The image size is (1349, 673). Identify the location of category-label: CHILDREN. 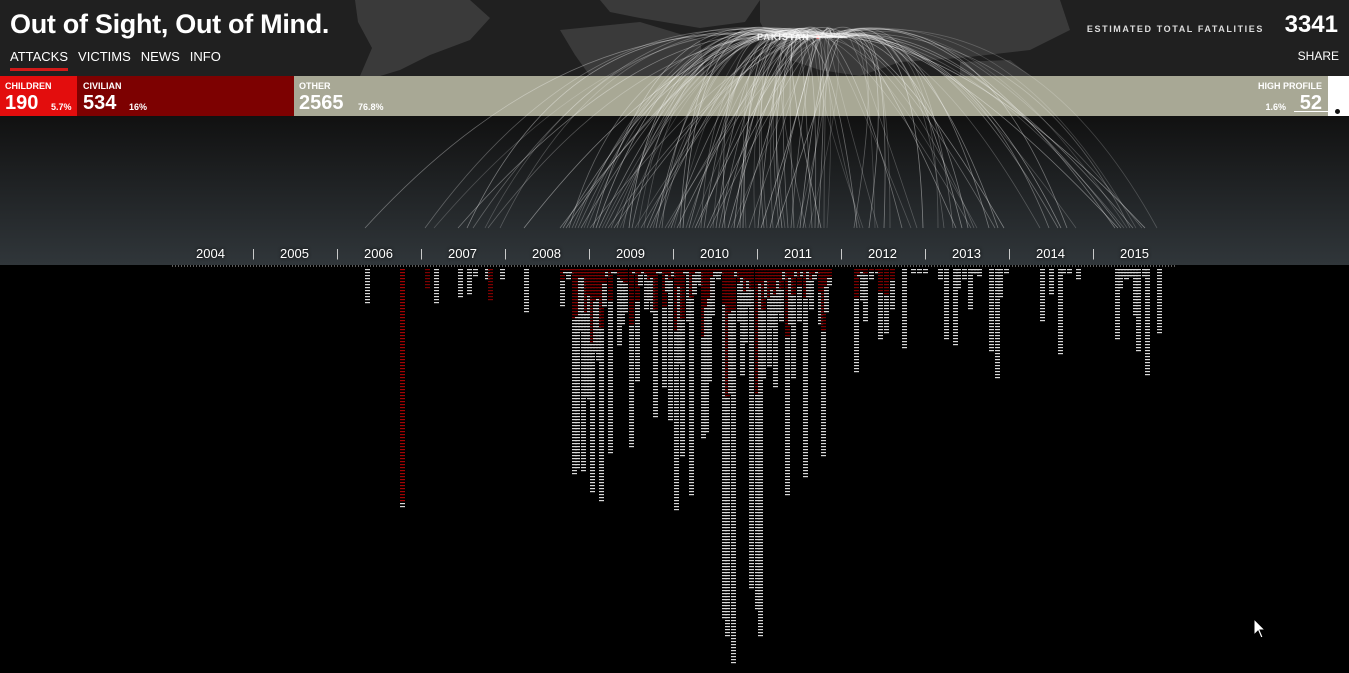
(28, 86).